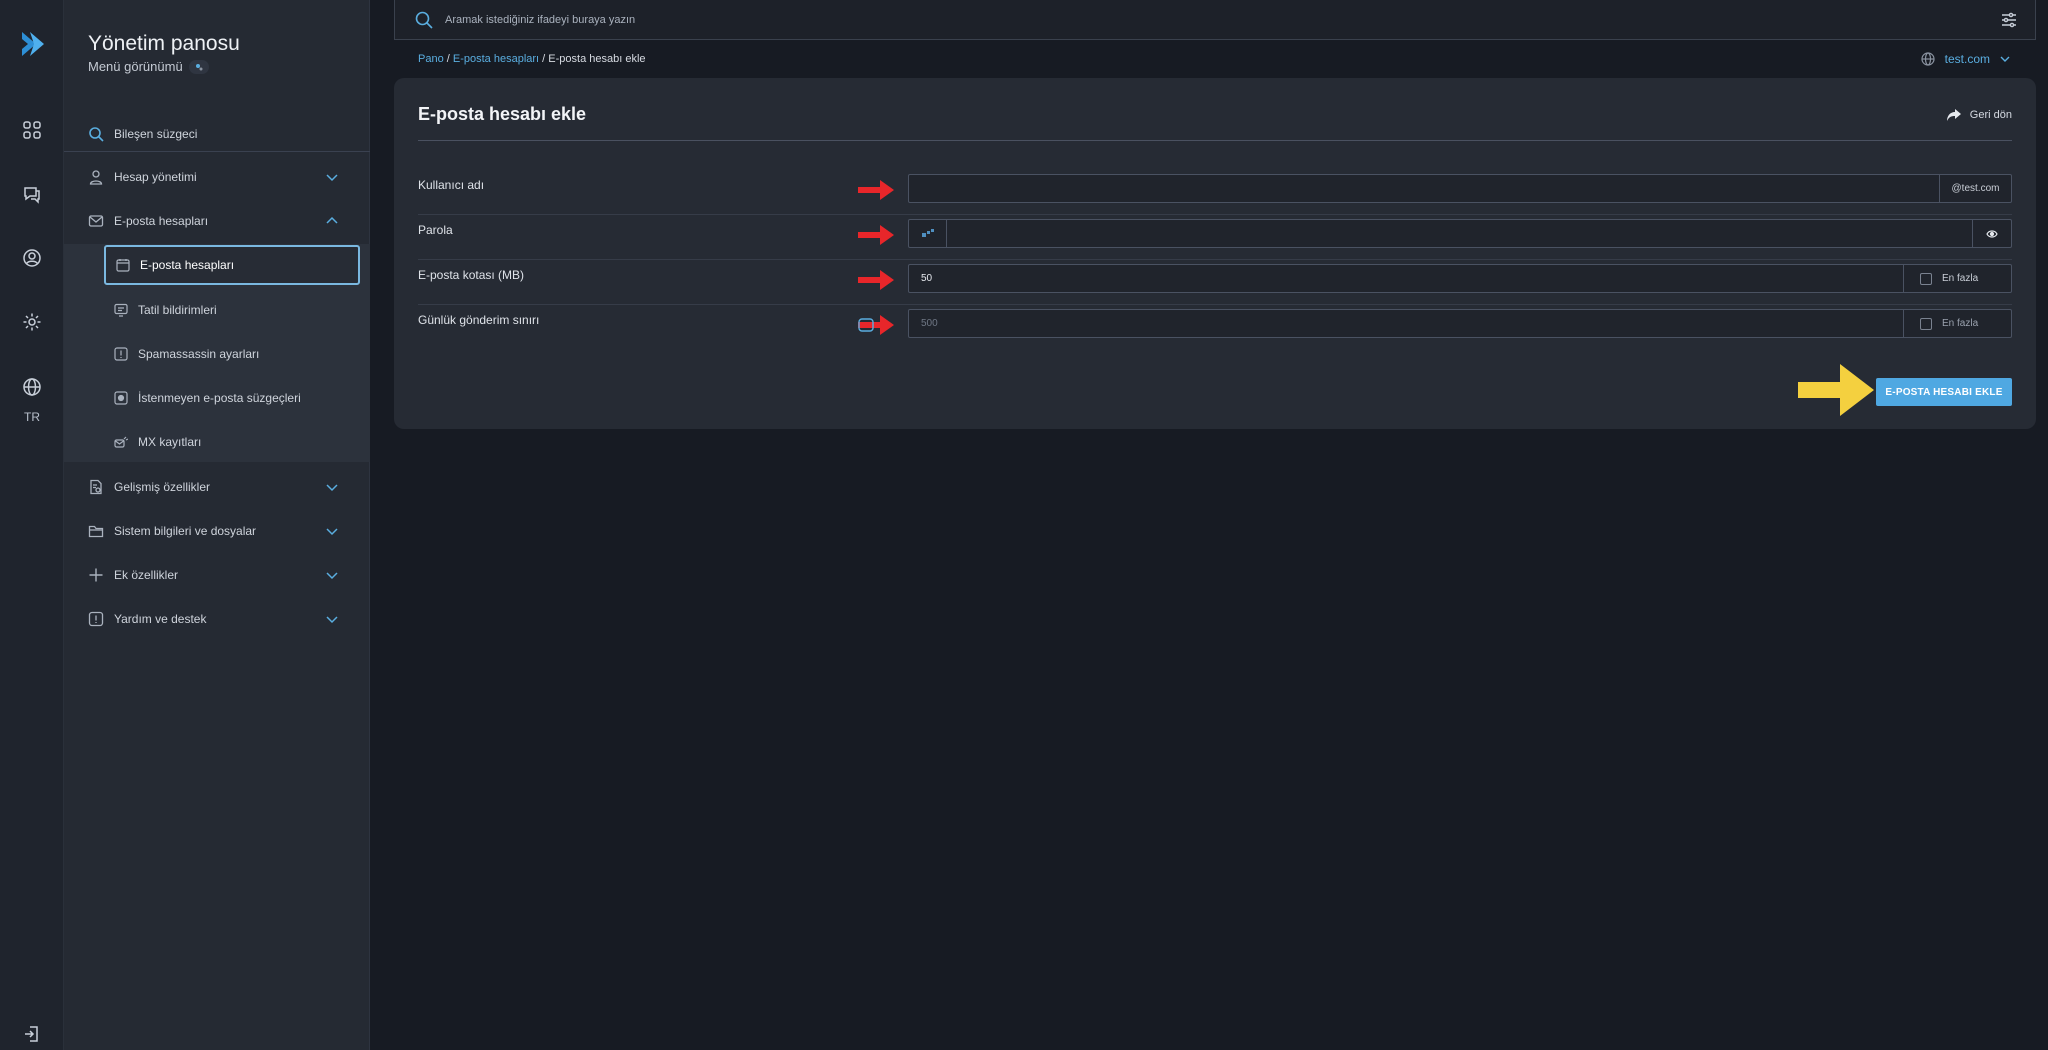 The width and height of the screenshot is (2048, 1050). Describe the element at coordinates (96, 619) in the screenshot. I see `help-icon` at that location.